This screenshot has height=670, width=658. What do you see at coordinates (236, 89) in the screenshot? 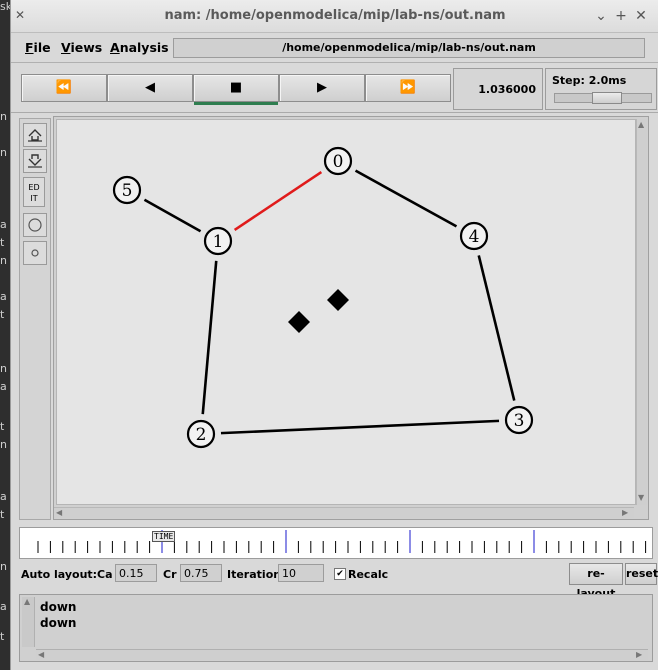
I see `stop-button: ■` at bounding box center [236, 89].